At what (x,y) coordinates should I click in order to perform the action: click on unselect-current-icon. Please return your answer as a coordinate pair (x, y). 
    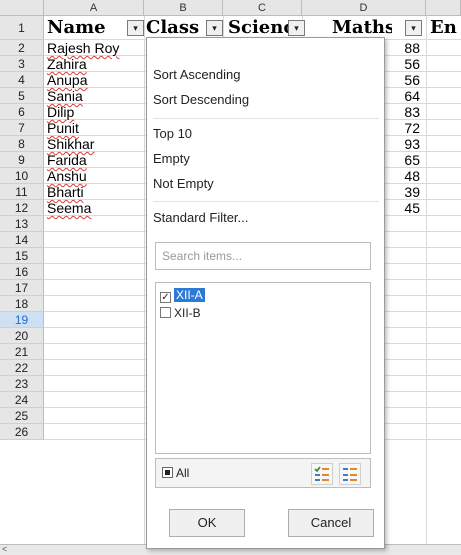
    Looking at the image, I should click on (350, 474).